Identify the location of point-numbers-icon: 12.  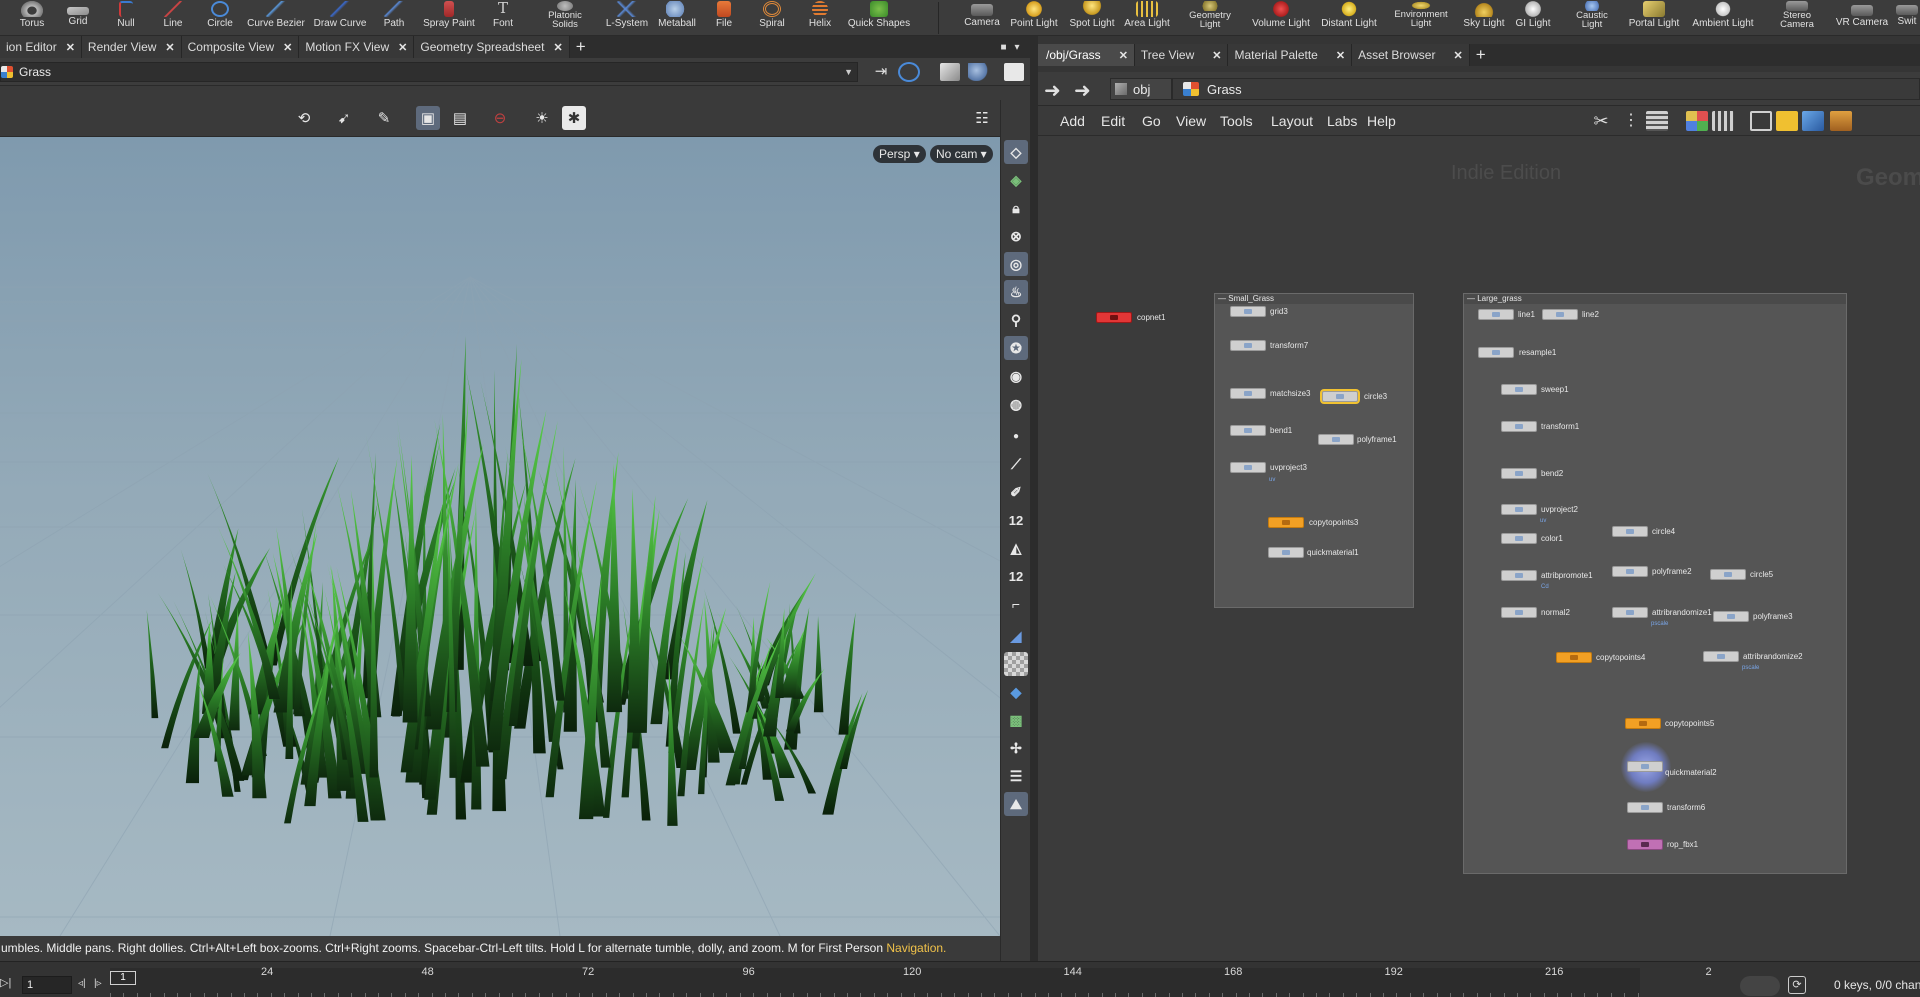
(1016, 520).